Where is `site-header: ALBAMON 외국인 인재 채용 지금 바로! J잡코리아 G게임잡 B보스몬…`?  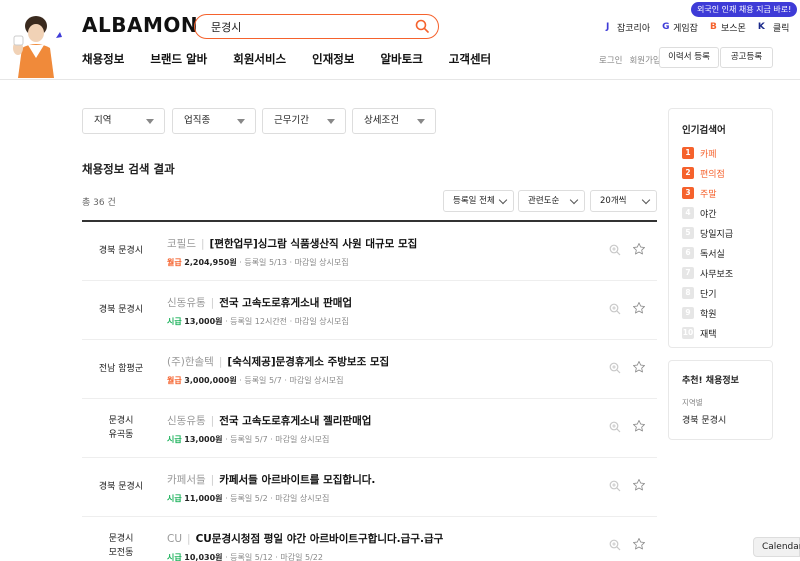 site-header: ALBAMON 외국인 인재 채용 지금 바로! J잡코리아 G게임잡 B보스몬… is located at coordinates (400, 40).